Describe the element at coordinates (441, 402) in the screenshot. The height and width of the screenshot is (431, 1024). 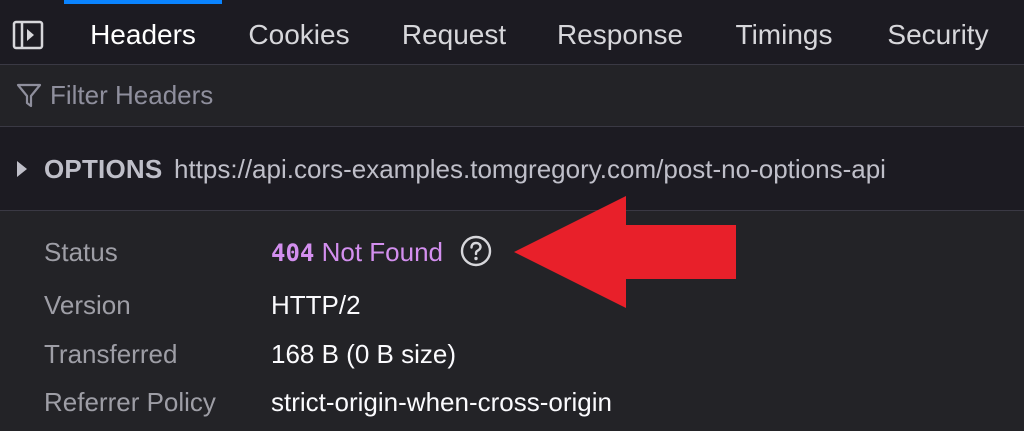
I see `referrer-policy-value: strict-origin-when-cross-origin` at that location.